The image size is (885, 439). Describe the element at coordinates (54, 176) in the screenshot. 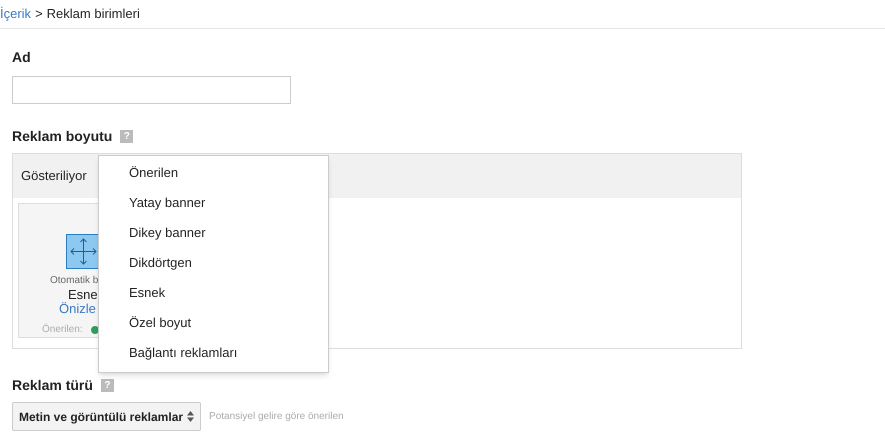

I see `tab-label: Gösteriliyor` at that location.